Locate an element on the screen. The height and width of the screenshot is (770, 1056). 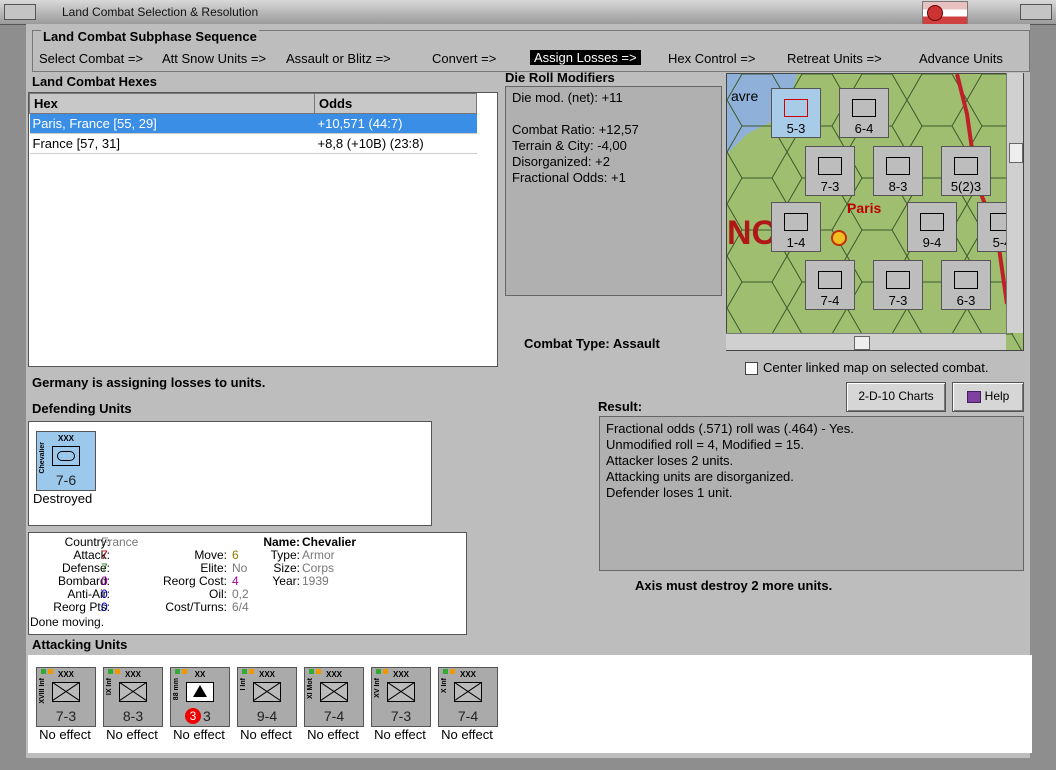
cost-value: 6/4 is located at coordinates (240, 607).